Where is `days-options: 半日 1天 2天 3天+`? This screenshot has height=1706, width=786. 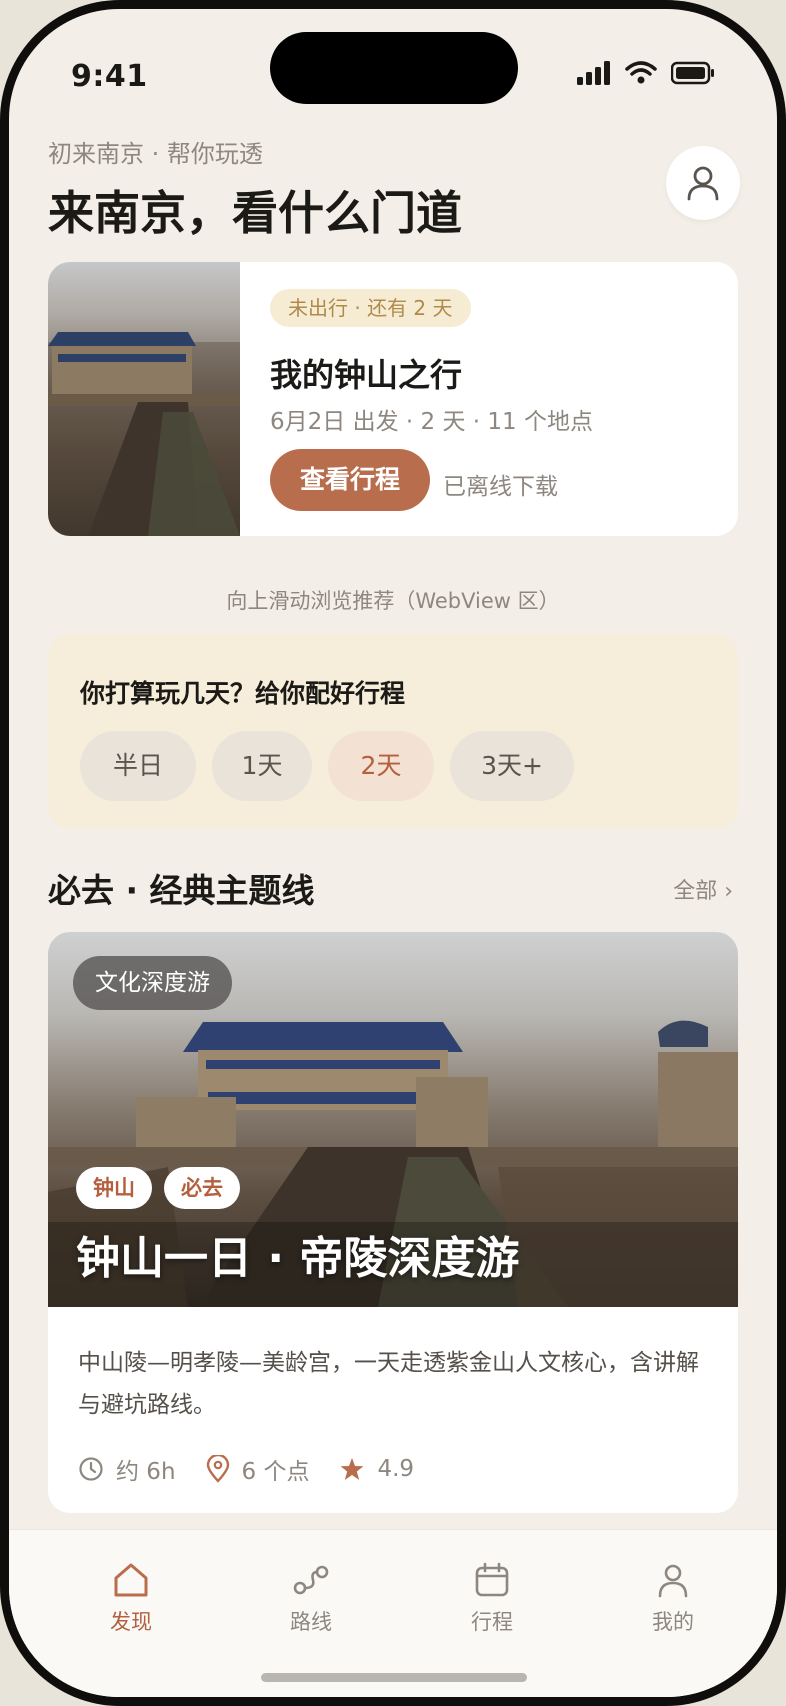
days-options: 半日 1天 2天 3天+ is located at coordinates (327, 766).